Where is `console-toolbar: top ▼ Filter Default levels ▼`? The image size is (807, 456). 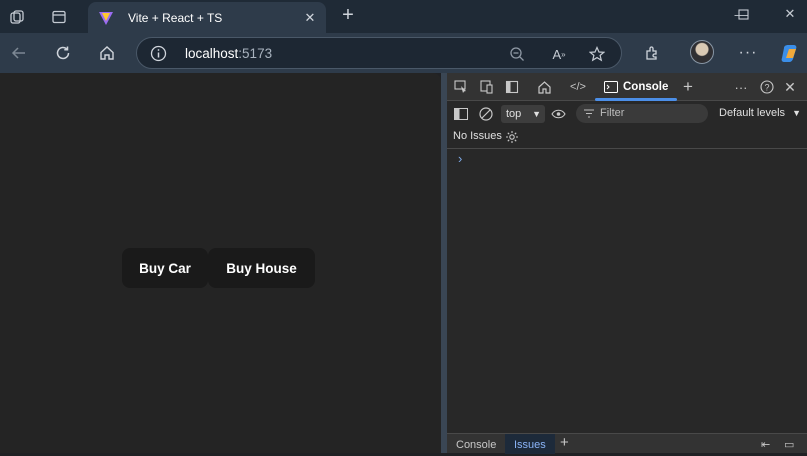 console-toolbar: top ▼ Filter Default levels ▼ is located at coordinates (627, 113).